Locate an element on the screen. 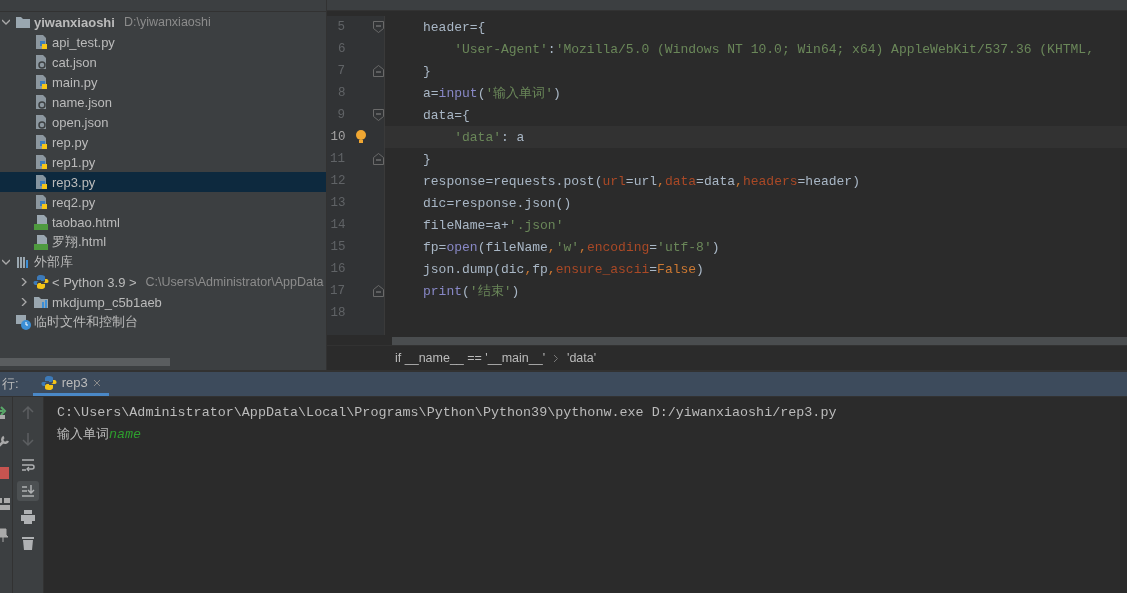 This screenshot has height=593, width=1127. soft-wrap-icon is located at coordinates (28, 465).